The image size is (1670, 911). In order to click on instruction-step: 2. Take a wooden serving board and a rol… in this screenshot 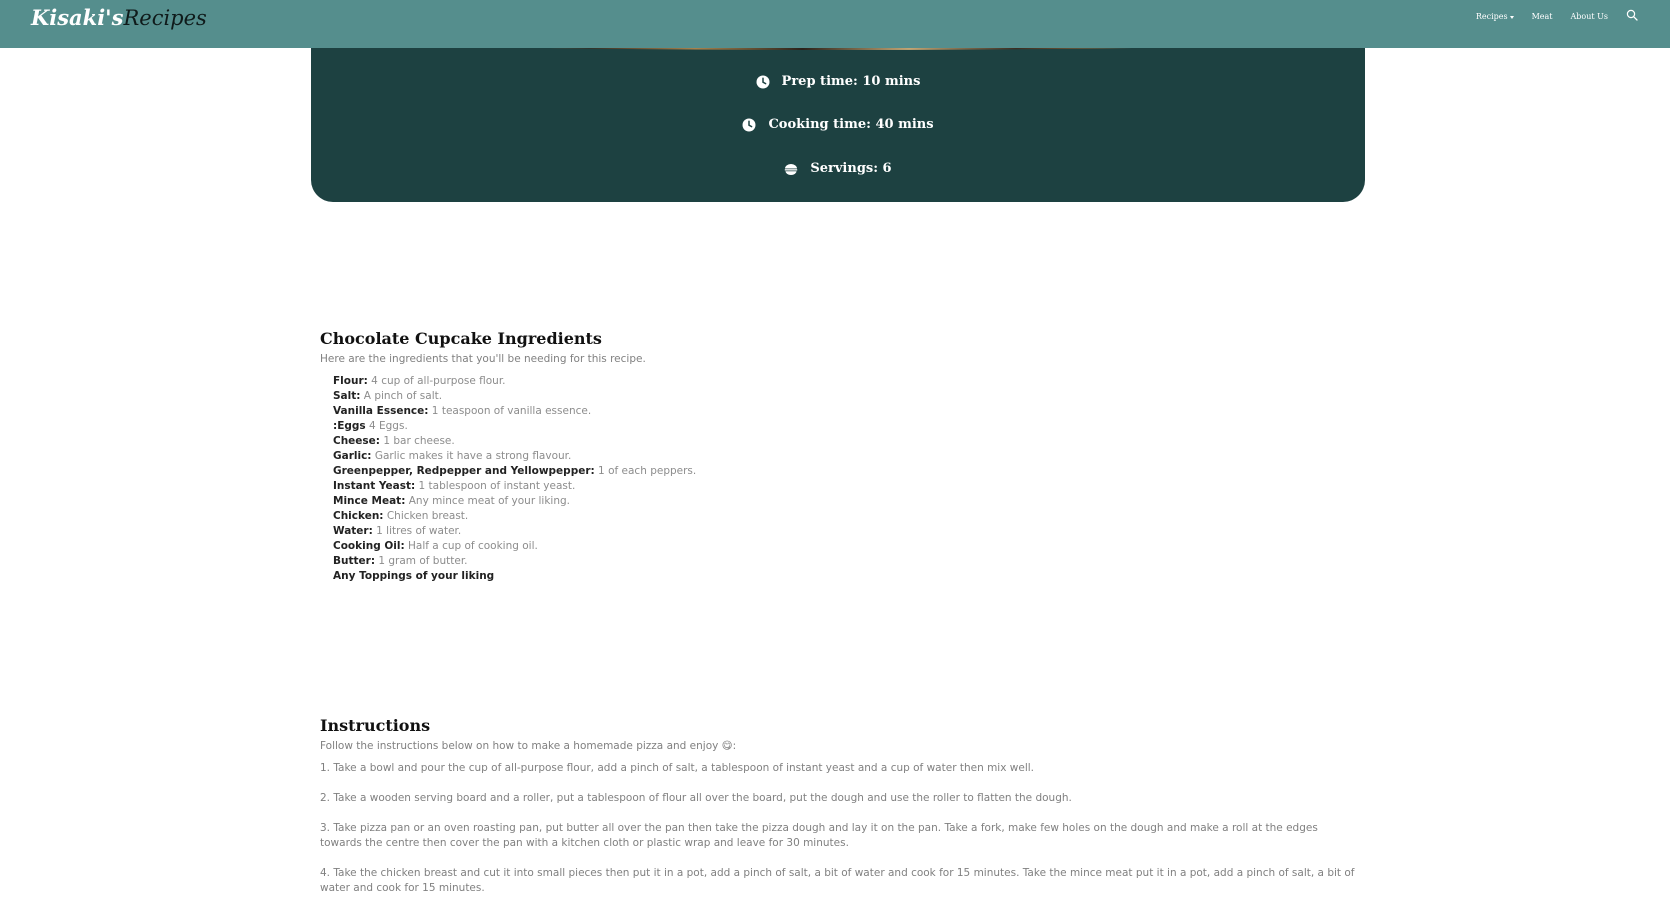, I will do `click(696, 798)`.